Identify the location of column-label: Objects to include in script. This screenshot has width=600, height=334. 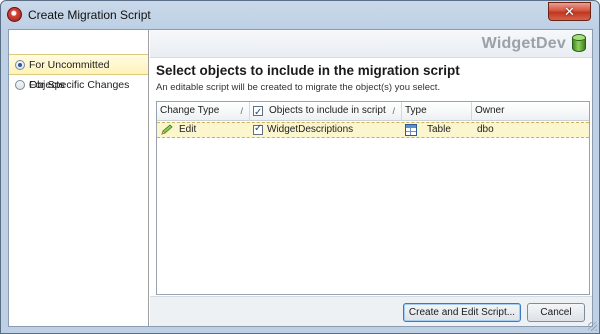
(327, 110).